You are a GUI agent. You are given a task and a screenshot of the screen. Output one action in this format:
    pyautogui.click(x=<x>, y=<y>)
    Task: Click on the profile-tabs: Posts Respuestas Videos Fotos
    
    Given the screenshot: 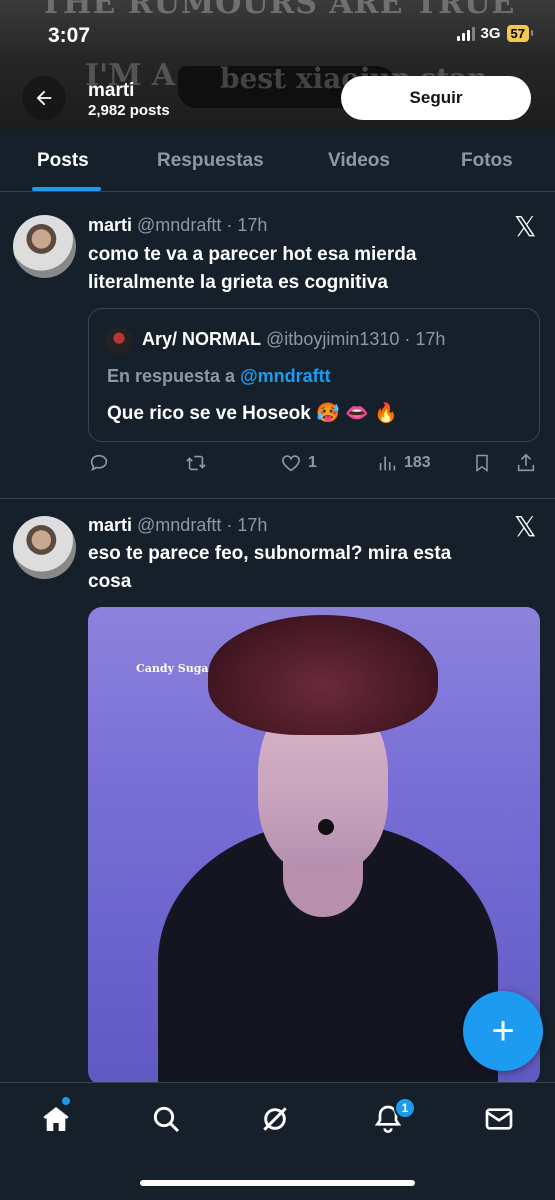 What is the action you would take?
    pyautogui.click(x=277, y=161)
    